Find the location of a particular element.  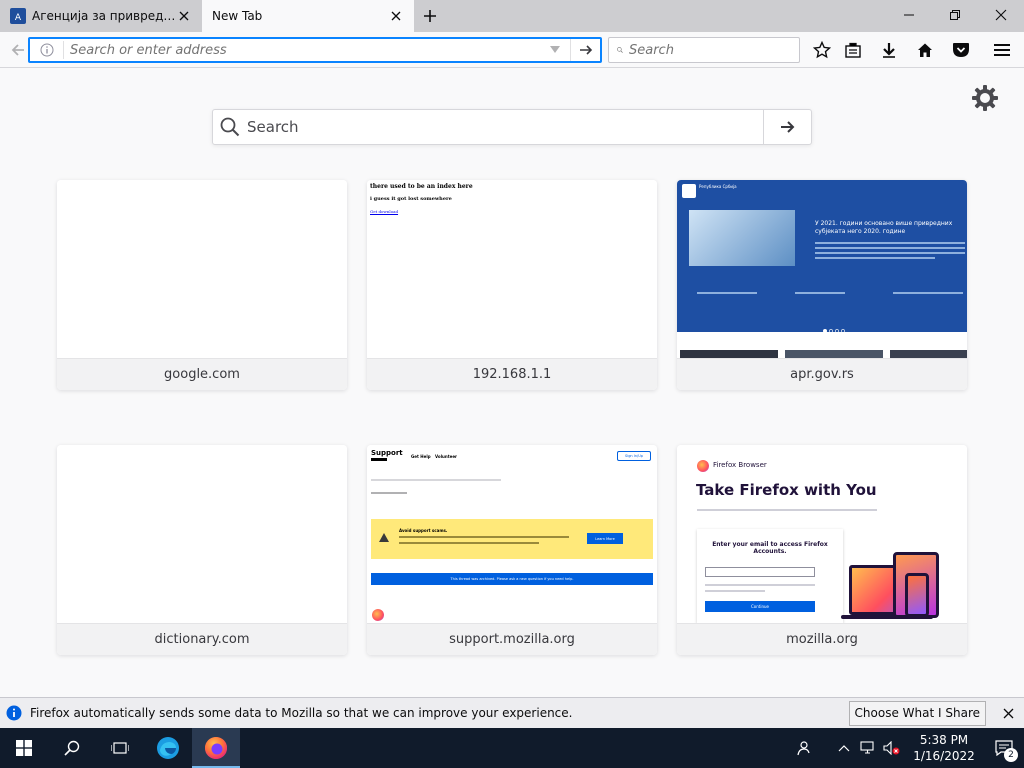

thumbnail-phone-image is located at coordinates (917, 595).